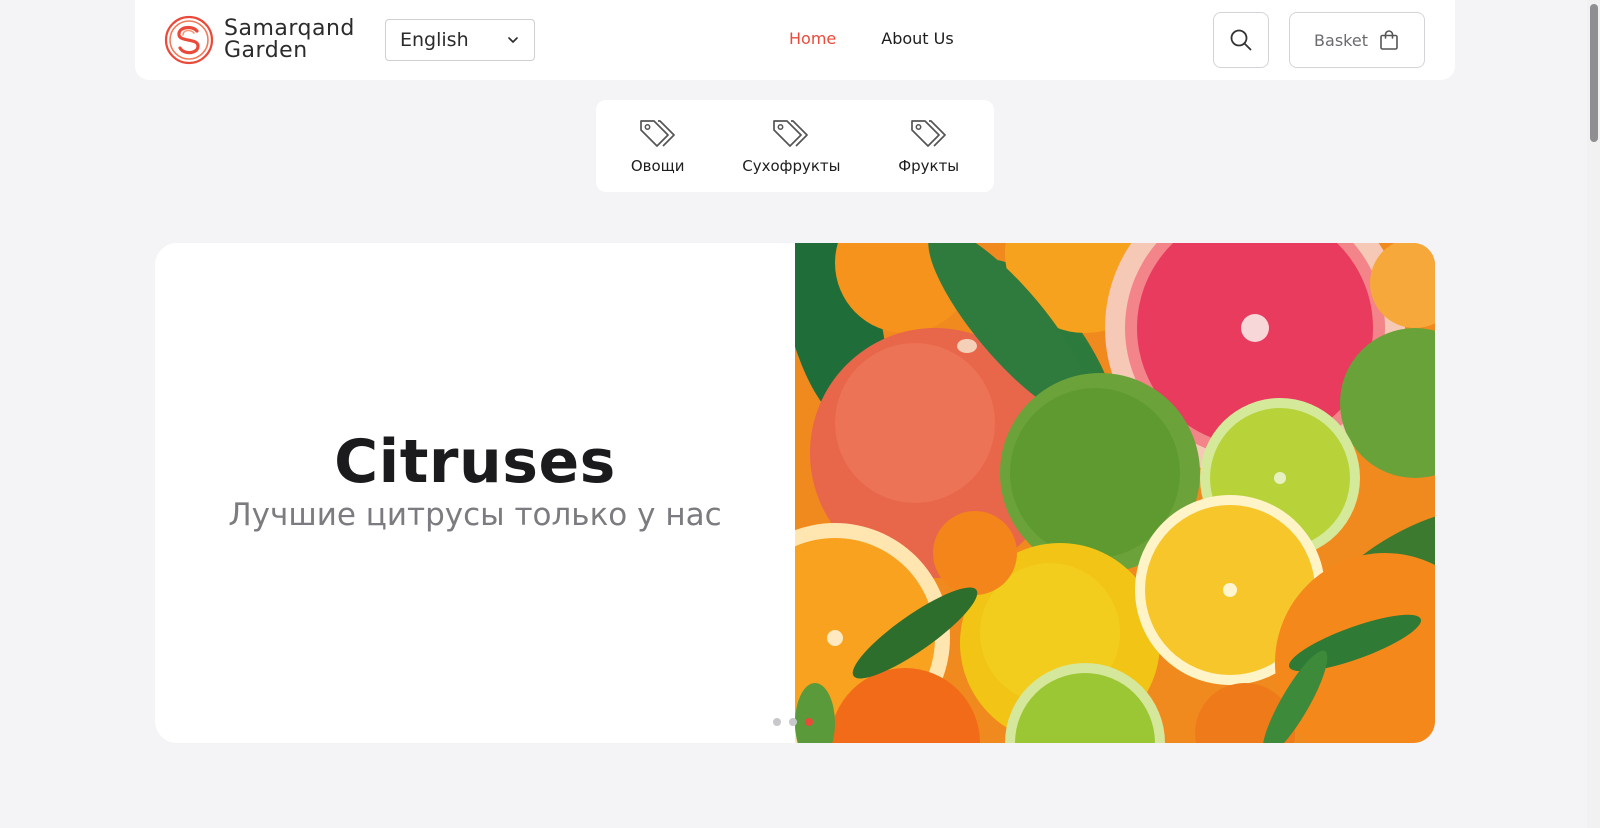 Image resolution: width=1600 pixels, height=828 pixels. I want to click on shopping-bag-icon, so click(1389, 40).